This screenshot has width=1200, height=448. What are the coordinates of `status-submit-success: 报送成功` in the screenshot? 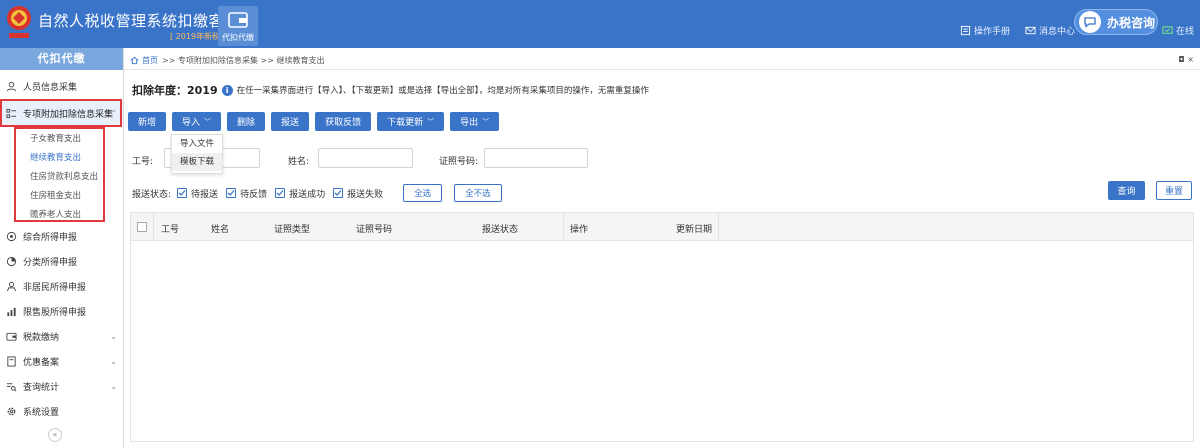 It's located at (300, 193).